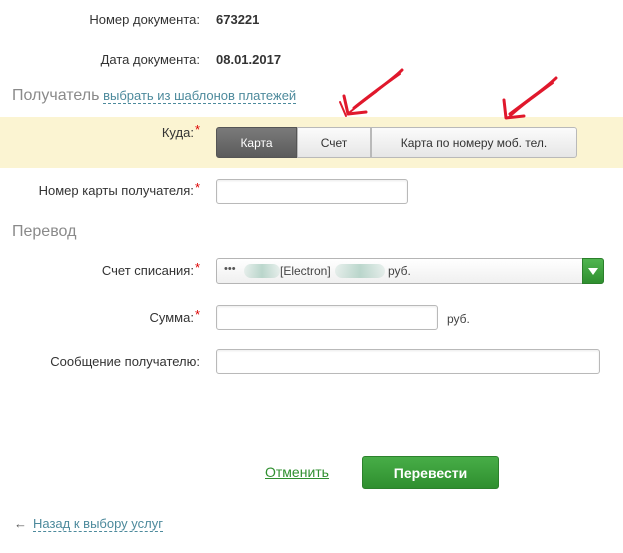 This screenshot has width=623, height=553. What do you see at coordinates (98, 524) in the screenshot?
I see `back-link-label: Назад к выбору услуг` at bounding box center [98, 524].